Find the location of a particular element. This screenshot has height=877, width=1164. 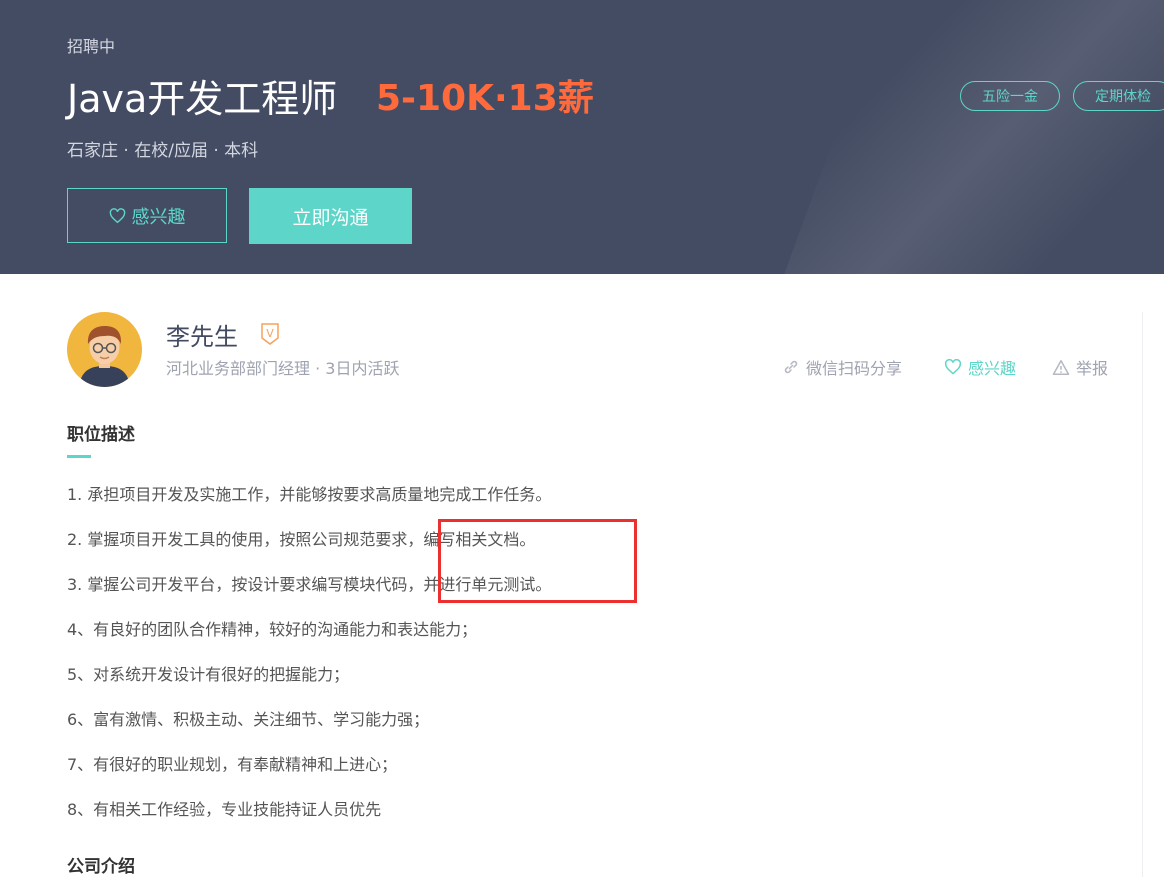

job-status: 招聘中 is located at coordinates (91, 46).